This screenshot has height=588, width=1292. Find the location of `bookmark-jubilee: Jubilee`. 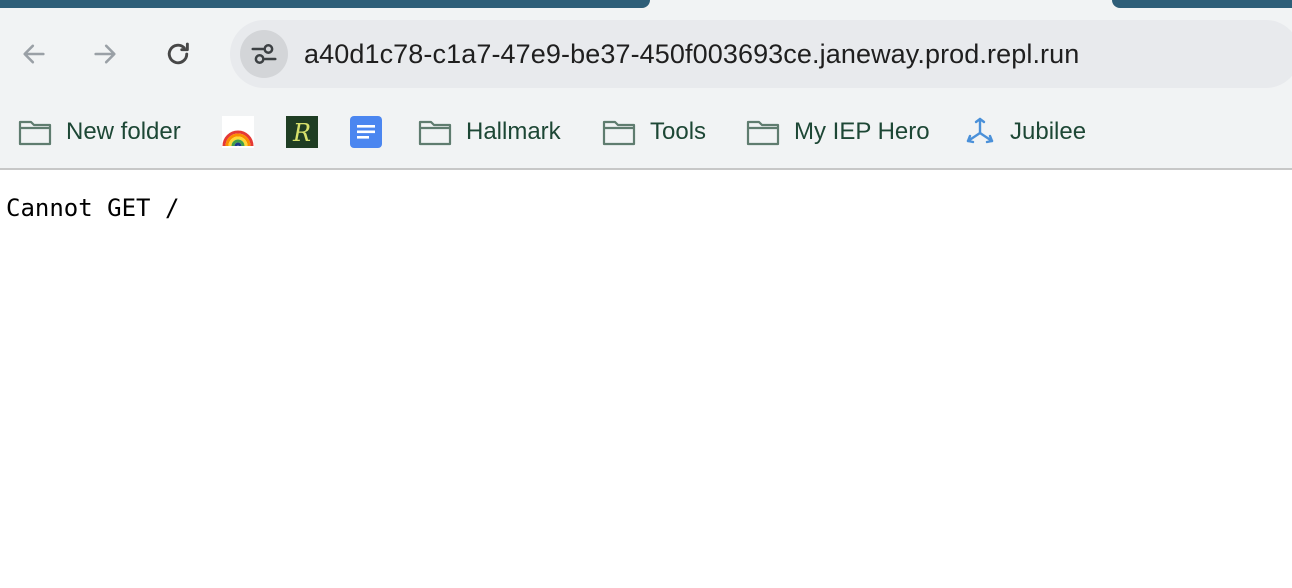

bookmark-jubilee: Jubilee is located at coordinates (1025, 132).